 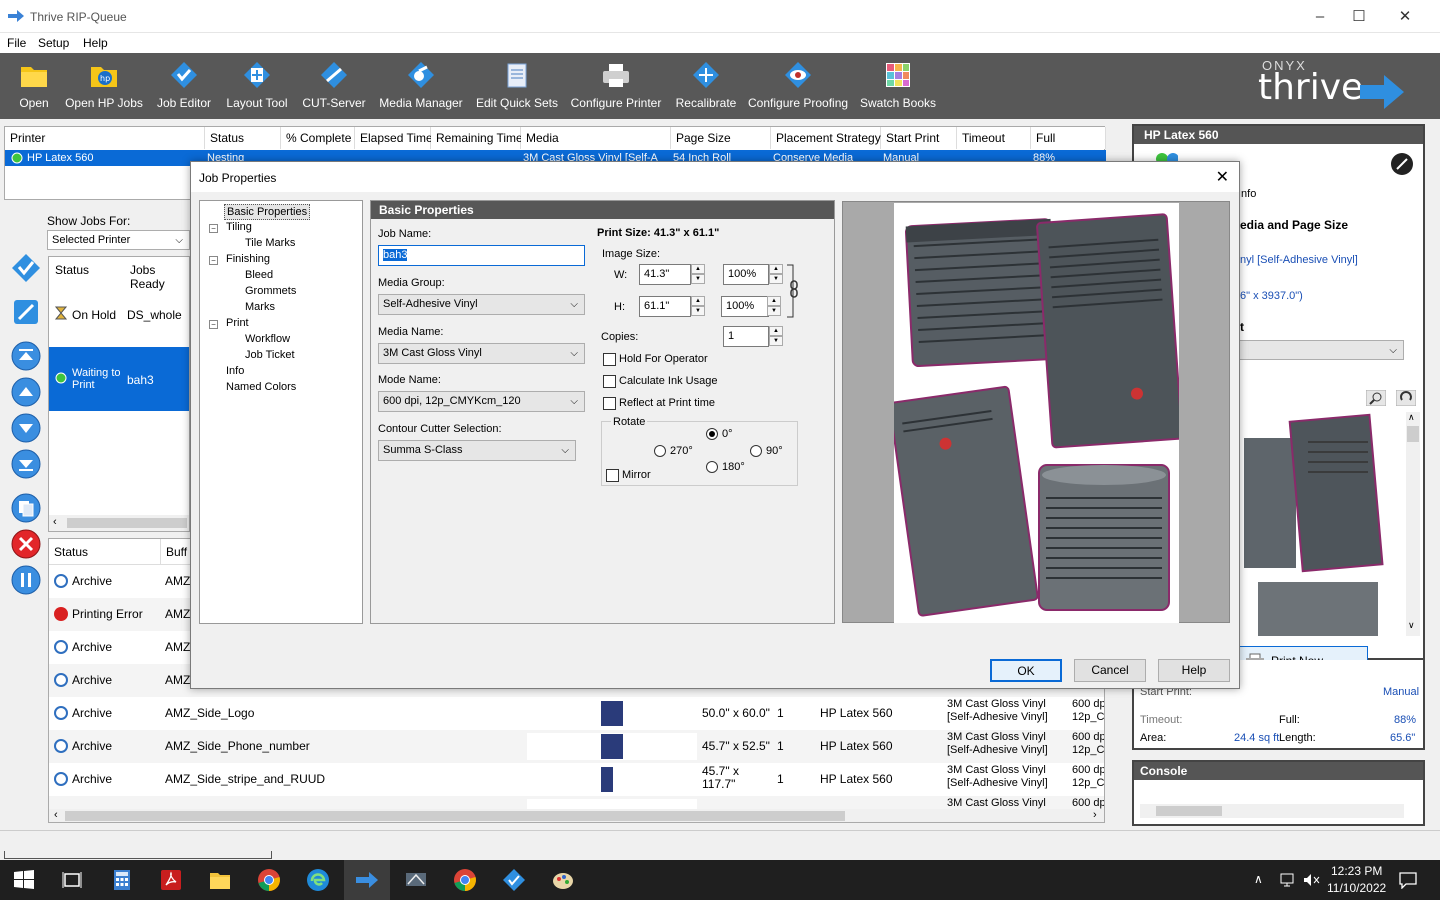 I want to click on link-aspect-icon, so click(x=792, y=291).